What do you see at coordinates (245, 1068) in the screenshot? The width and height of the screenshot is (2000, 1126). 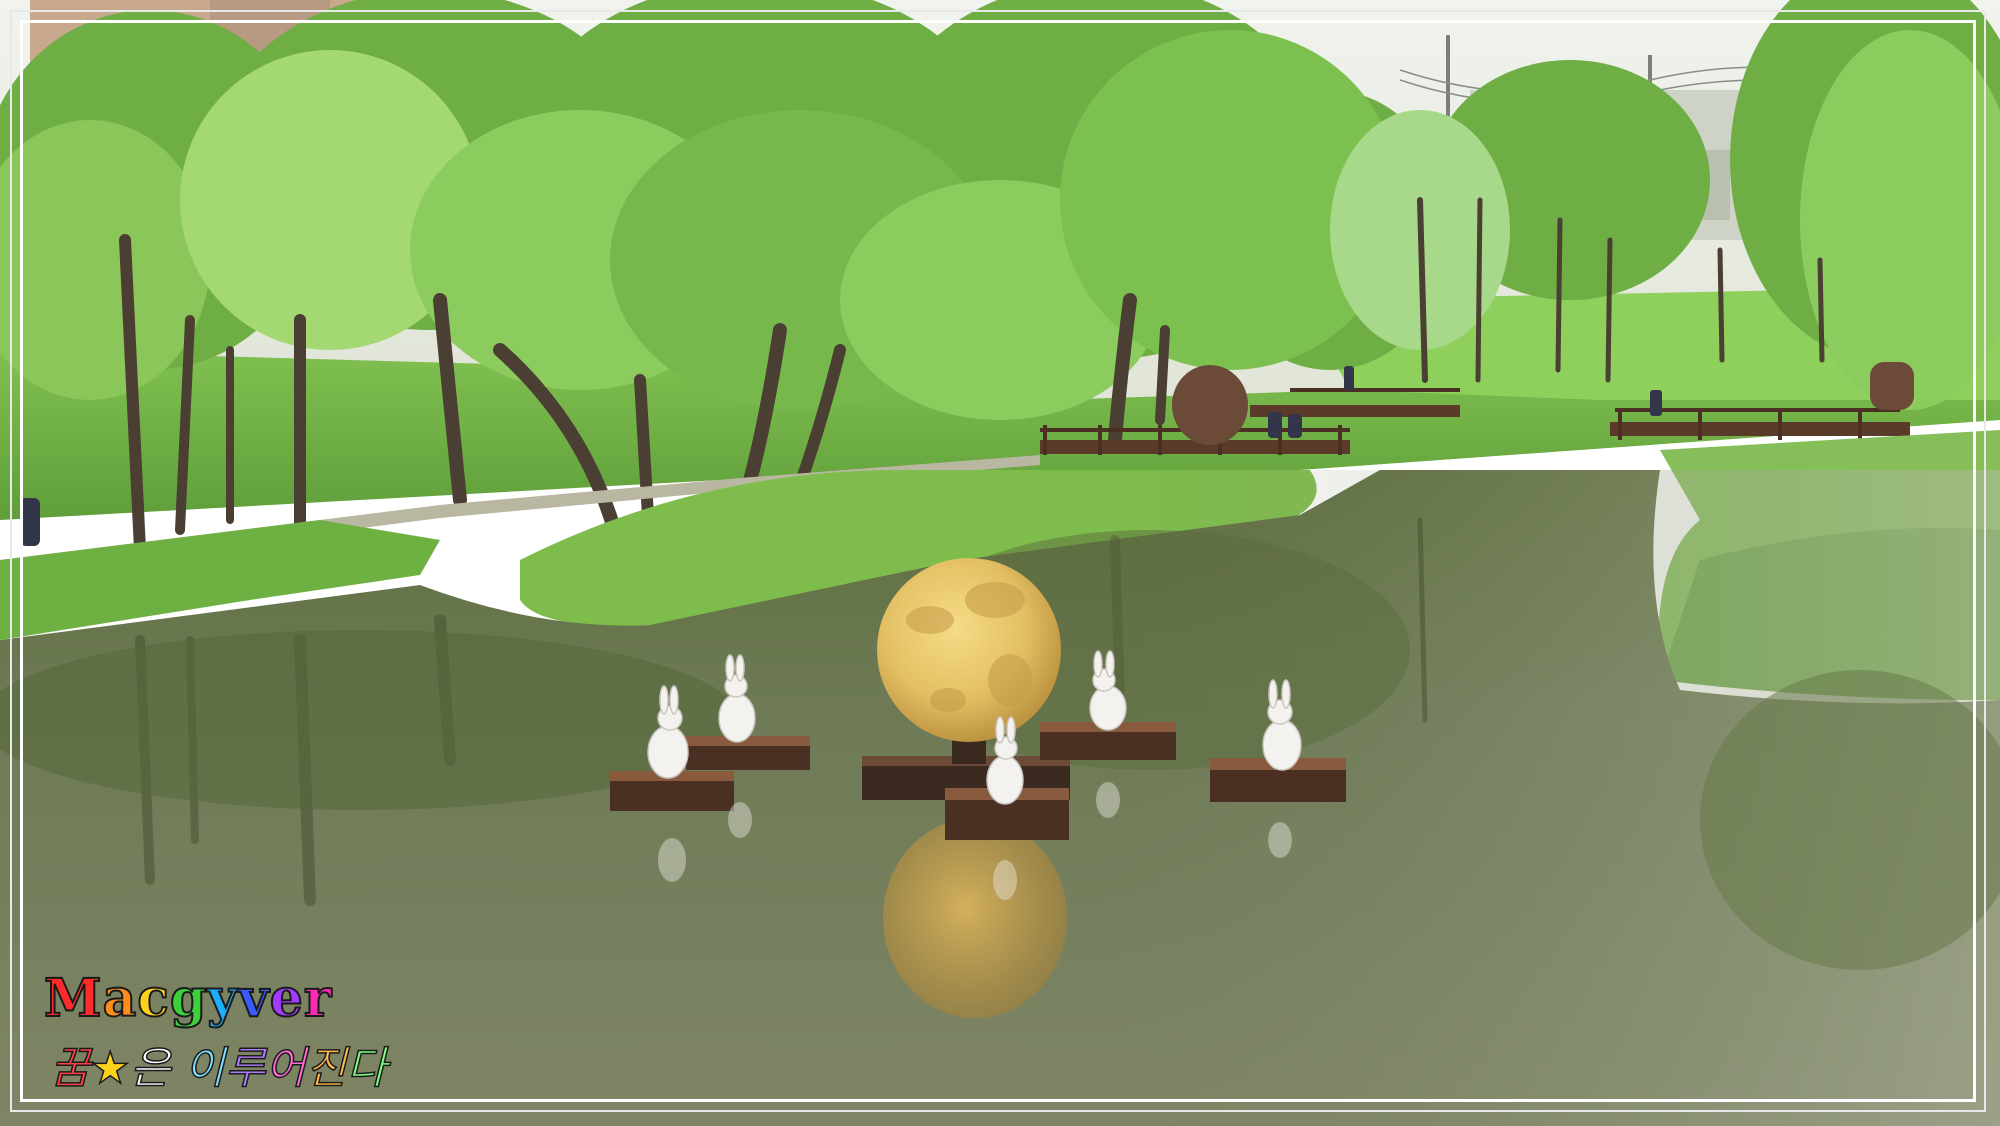 I see `watermark-subtitle-letter: 루` at bounding box center [245, 1068].